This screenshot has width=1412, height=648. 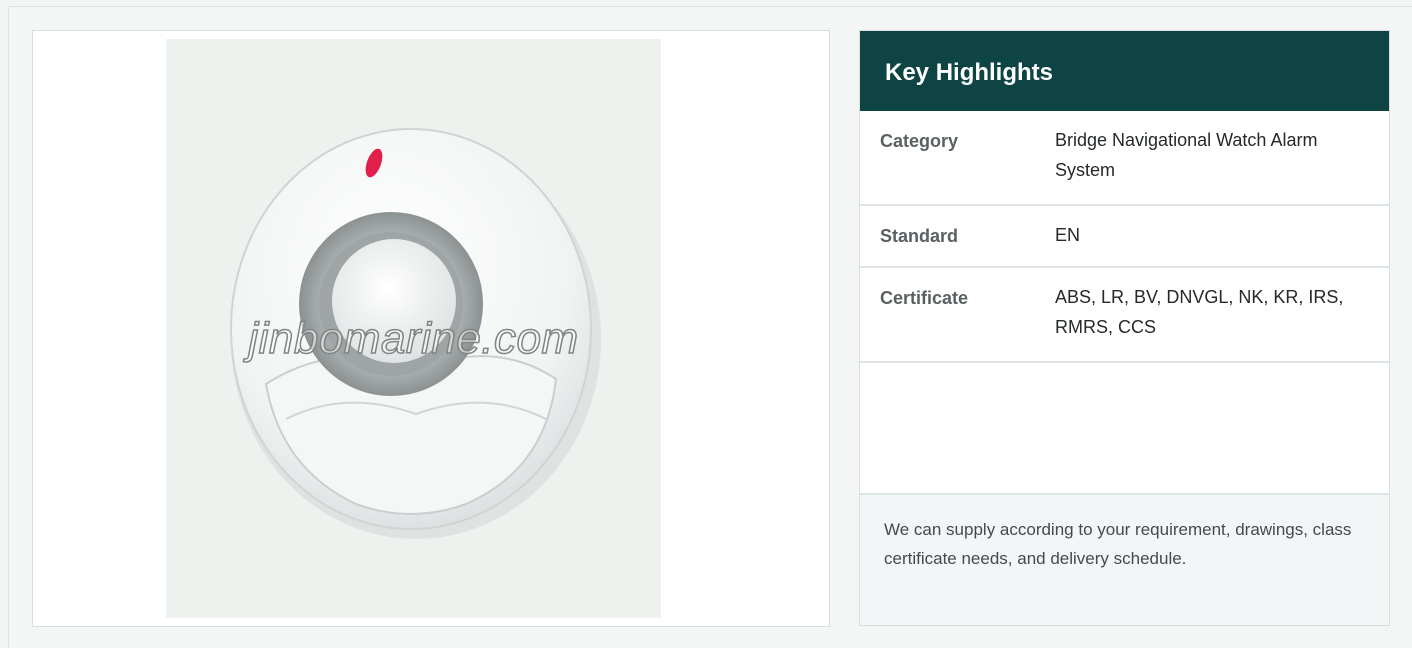 What do you see at coordinates (919, 141) in the screenshot?
I see `highlight-key: Category` at bounding box center [919, 141].